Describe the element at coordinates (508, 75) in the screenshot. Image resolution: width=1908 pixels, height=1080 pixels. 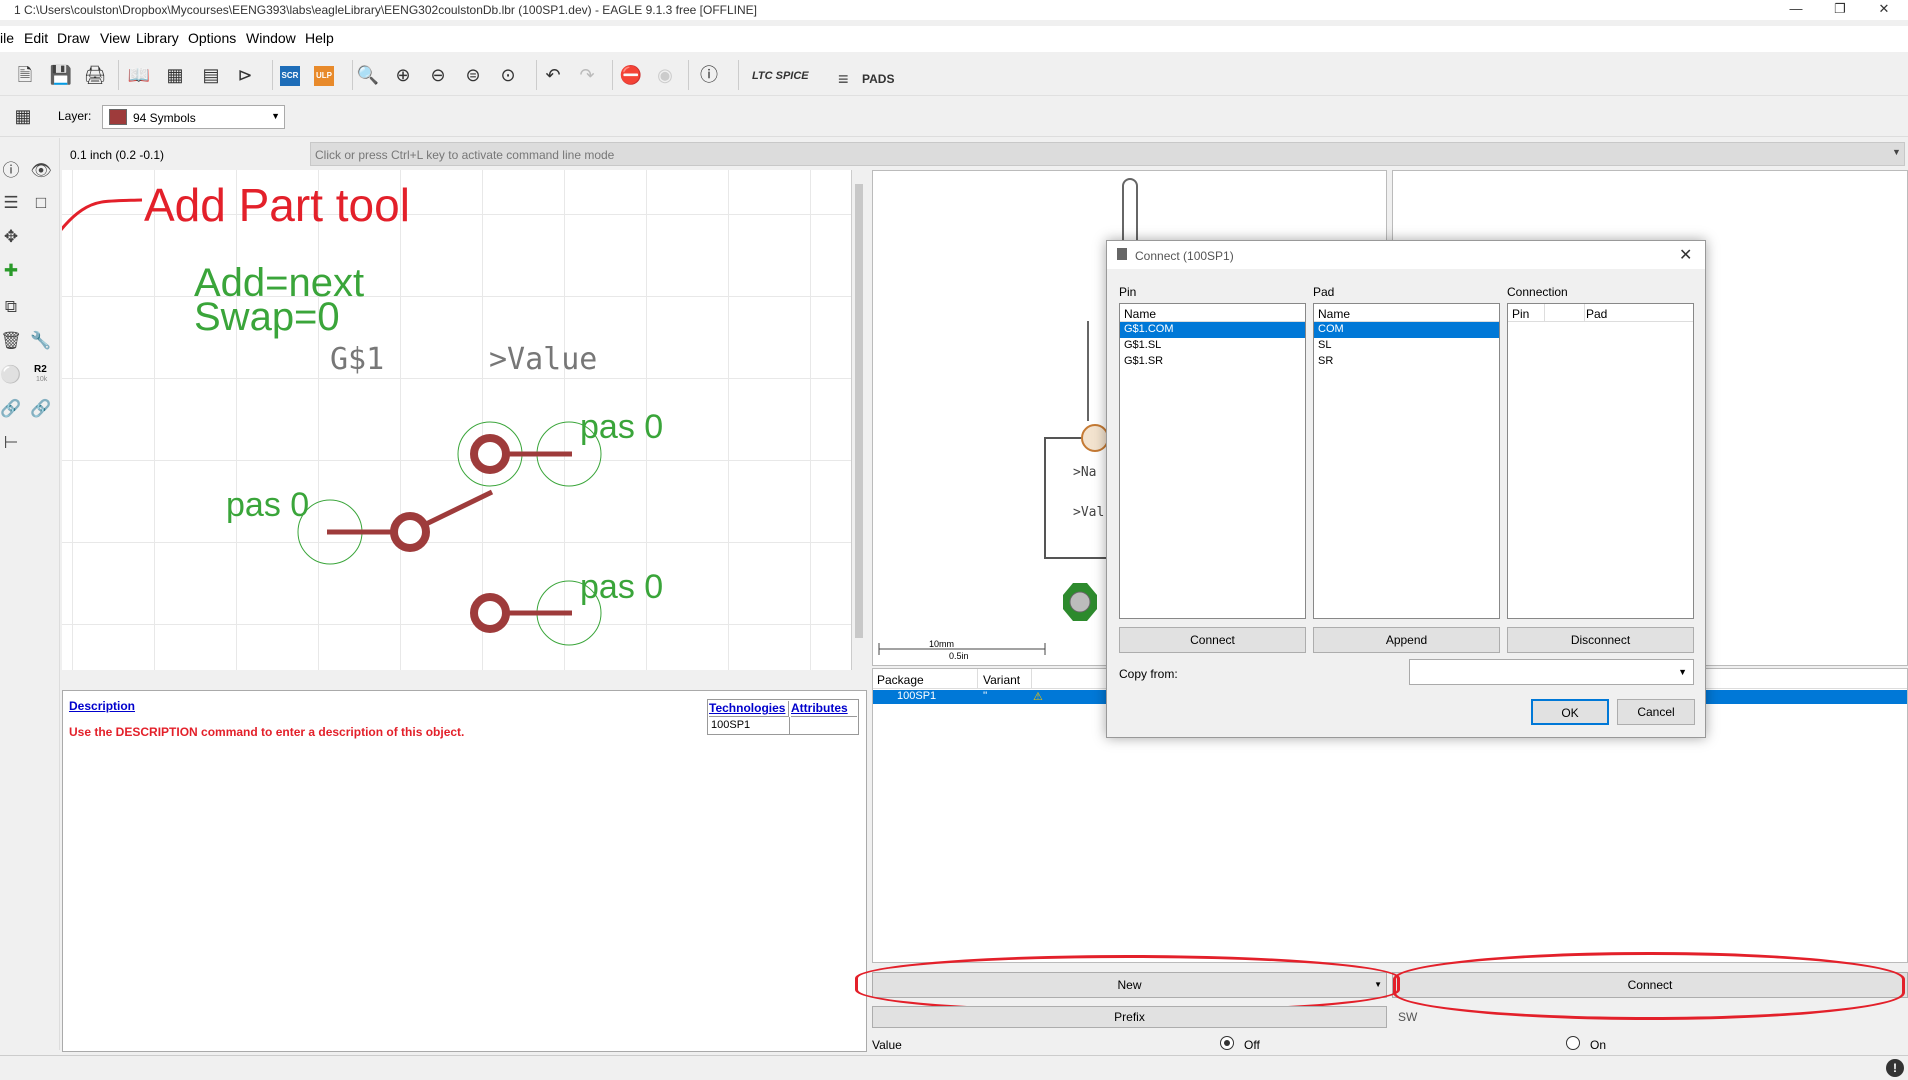
I see `zoom-select-icon: ⊙` at that location.